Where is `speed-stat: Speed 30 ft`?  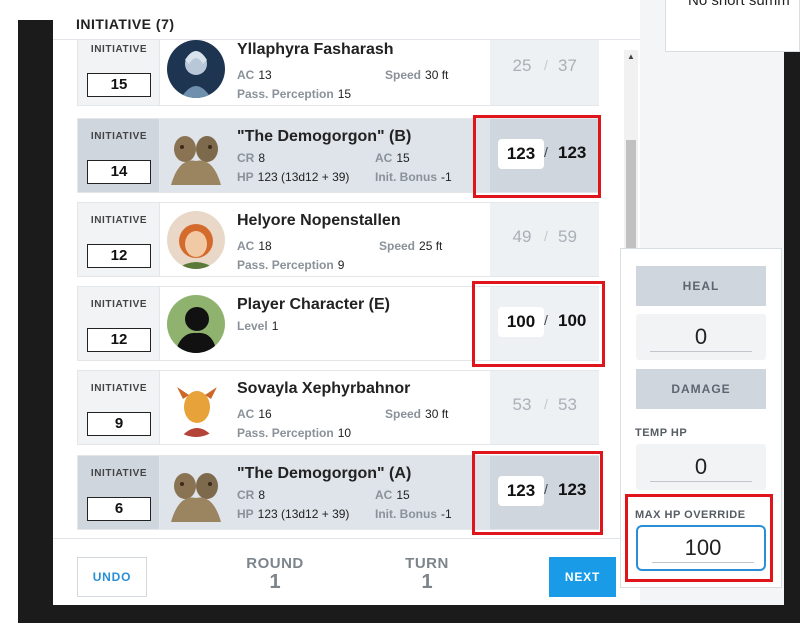 speed-stat: Speed 30 ft is located at coordinates (416, 75).